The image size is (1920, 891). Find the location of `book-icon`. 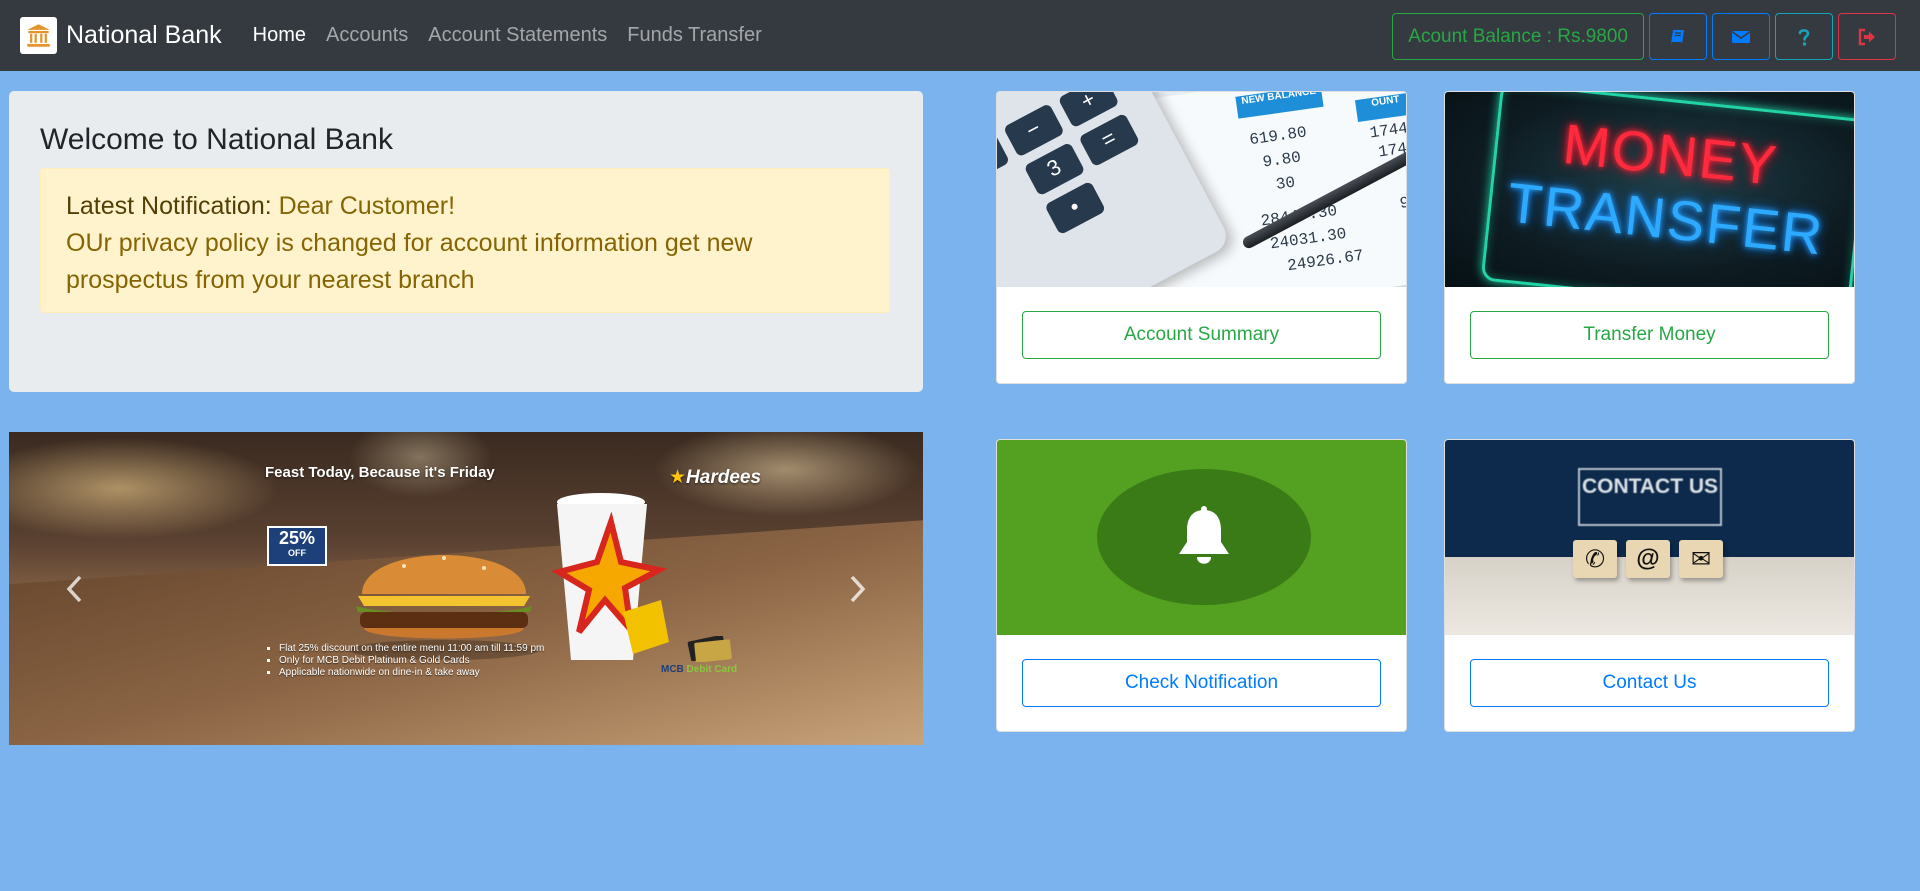

book-icon is located at coordinates (1677, 36).